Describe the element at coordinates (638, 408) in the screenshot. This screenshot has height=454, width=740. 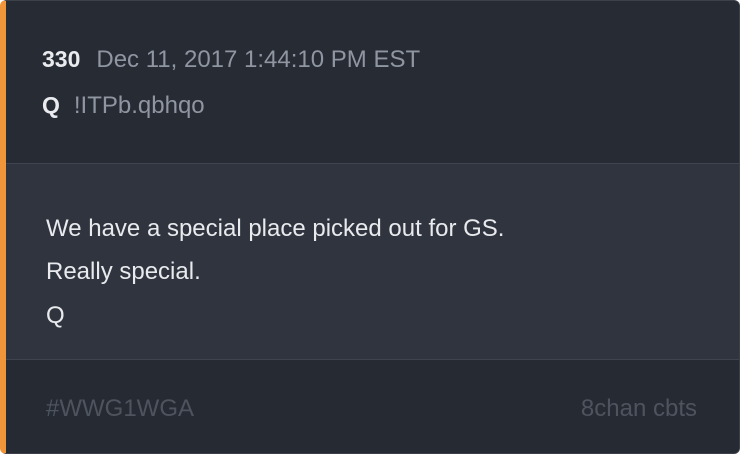
I see `post-source: 8chan cbts` at that location.